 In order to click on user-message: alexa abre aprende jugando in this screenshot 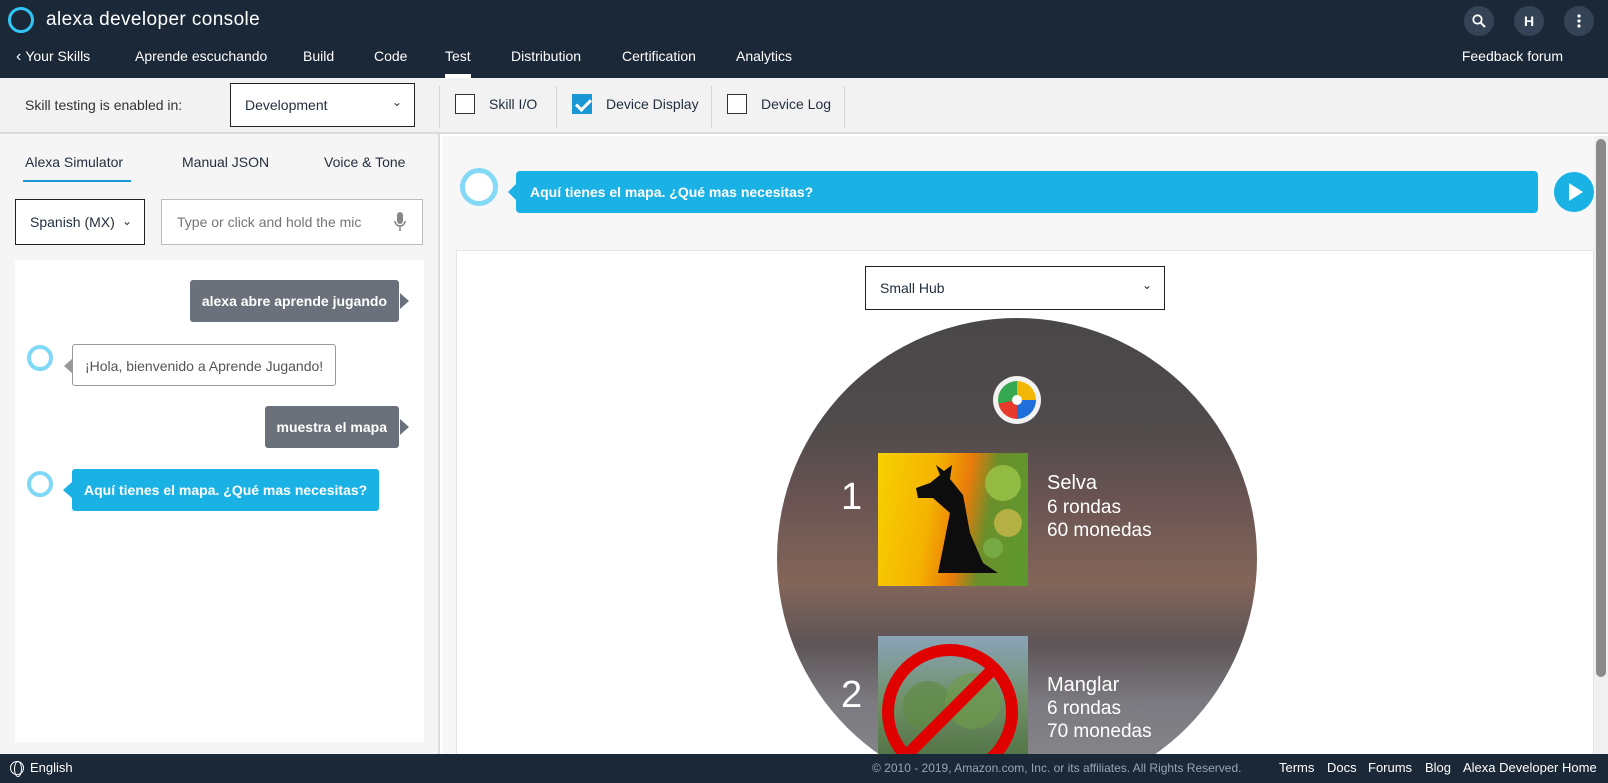, I will do `click(299, 301)`.